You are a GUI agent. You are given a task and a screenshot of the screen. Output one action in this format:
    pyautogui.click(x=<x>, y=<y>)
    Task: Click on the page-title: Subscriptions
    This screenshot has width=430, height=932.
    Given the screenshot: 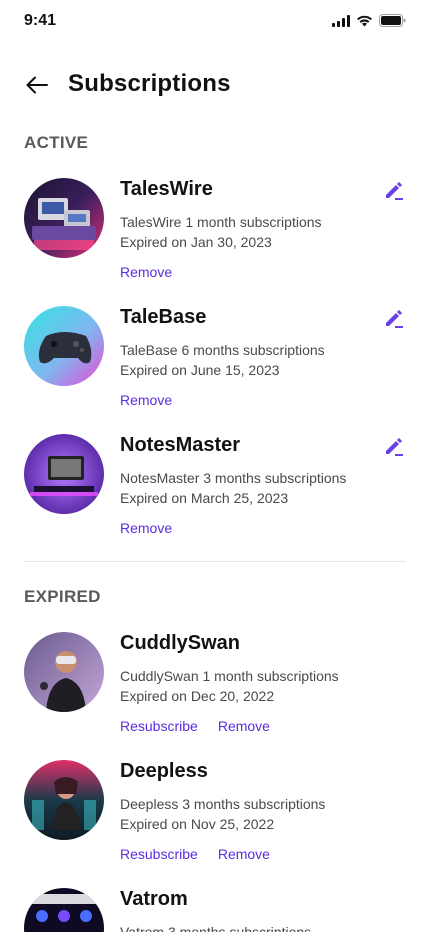 What is the action you would take?
    pyautogui.click(x=149, y=83)
    